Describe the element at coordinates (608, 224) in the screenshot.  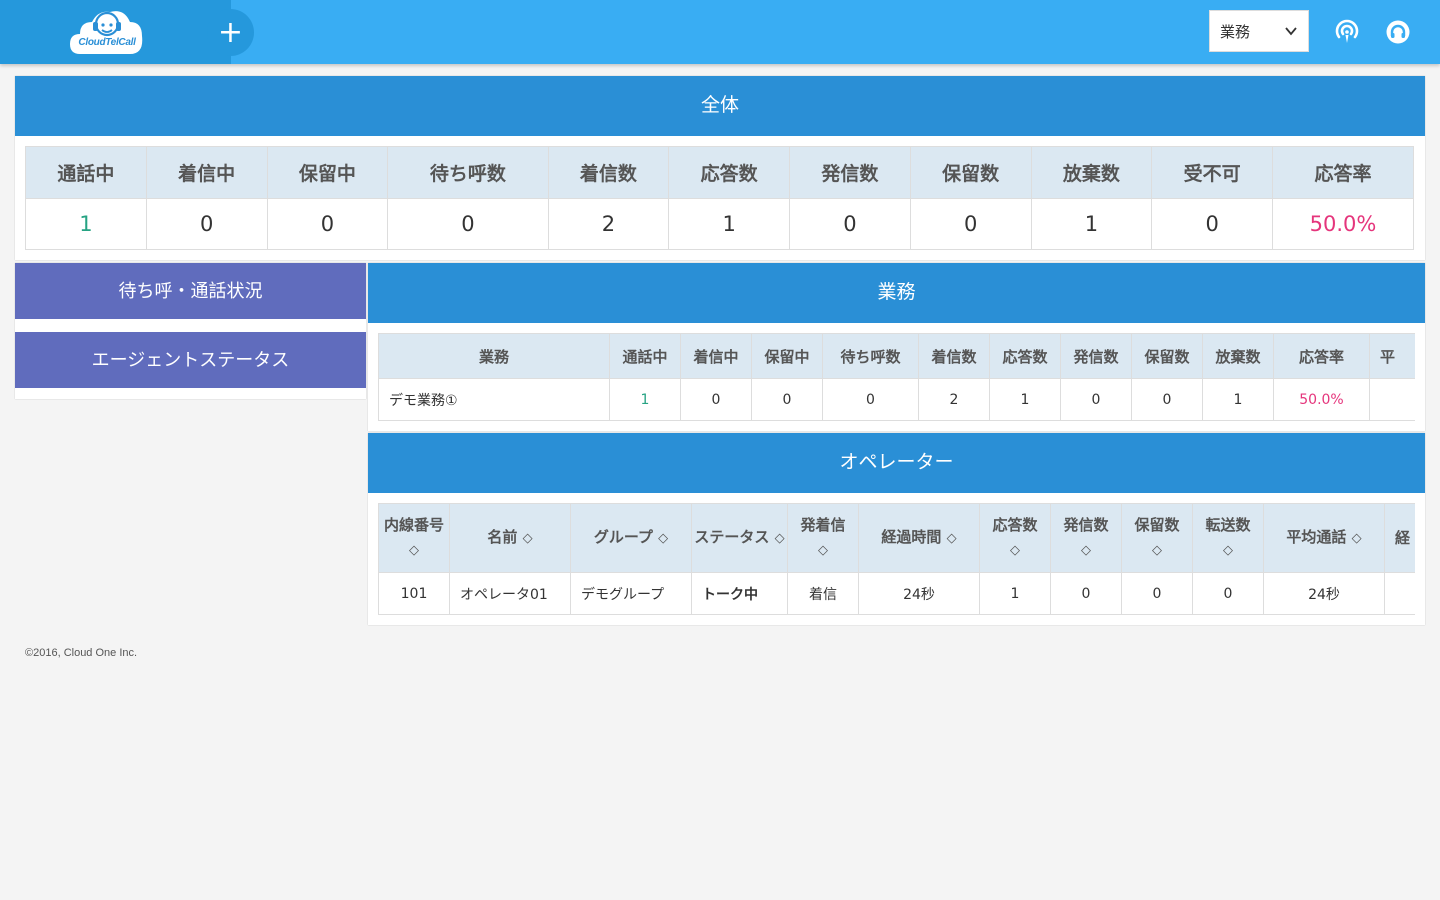
I see `stat-value: 2` at that location.